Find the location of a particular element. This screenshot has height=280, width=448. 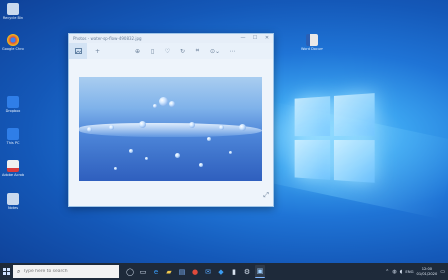

chrome-taskbar-icon: ● is located at coordinates (195, 272).